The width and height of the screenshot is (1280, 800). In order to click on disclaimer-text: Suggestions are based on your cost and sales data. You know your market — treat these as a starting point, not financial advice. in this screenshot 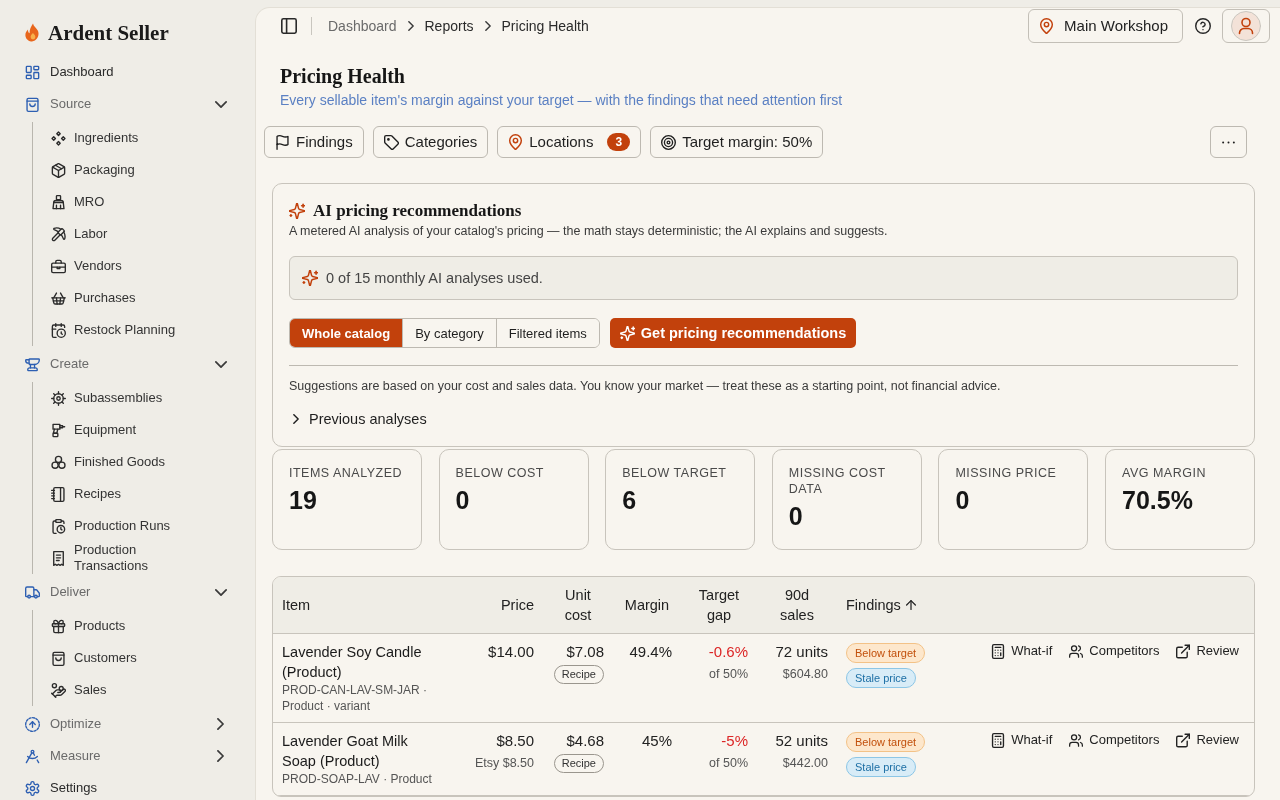, I will do `click(645, 387)`.